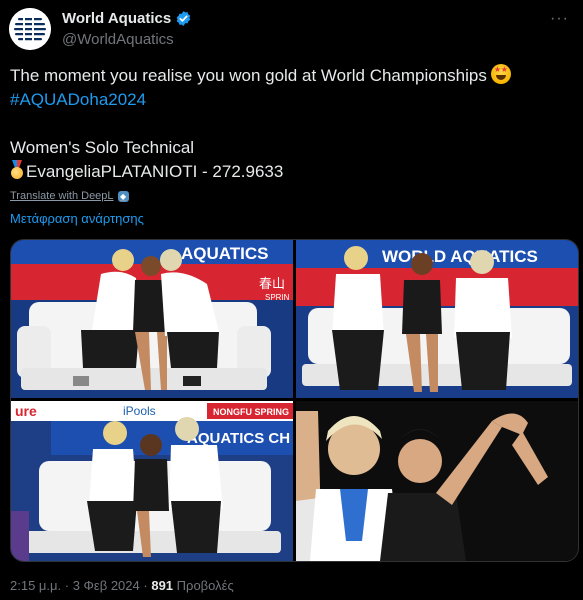 This screenshot has width=583, height=600. Describe the element at coordinates (17, 170) in the screenshot. I see `gold-medal-icon` at that location.